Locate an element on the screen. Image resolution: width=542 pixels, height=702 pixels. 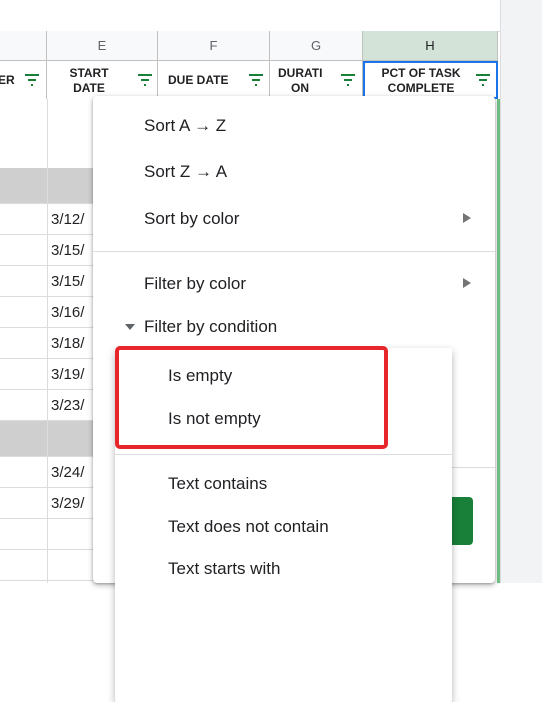
header-cell-d: ER is located at coordinates (23, 80).